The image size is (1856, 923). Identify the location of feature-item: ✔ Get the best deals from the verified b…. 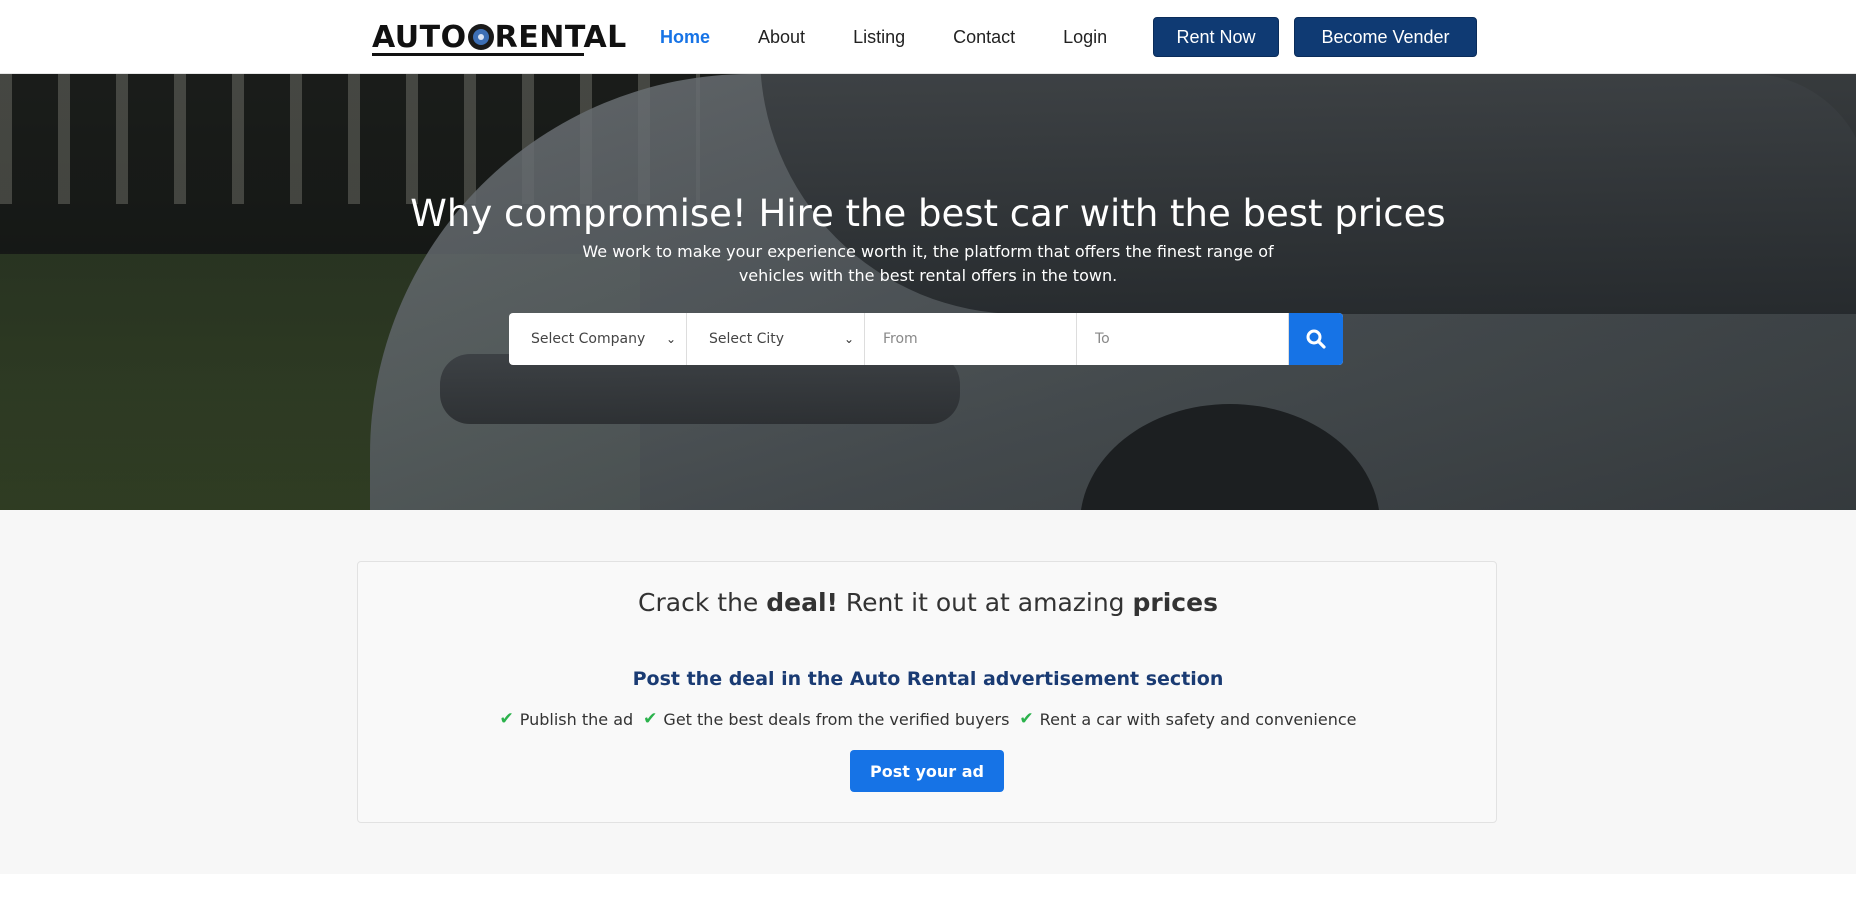
(826, 719).